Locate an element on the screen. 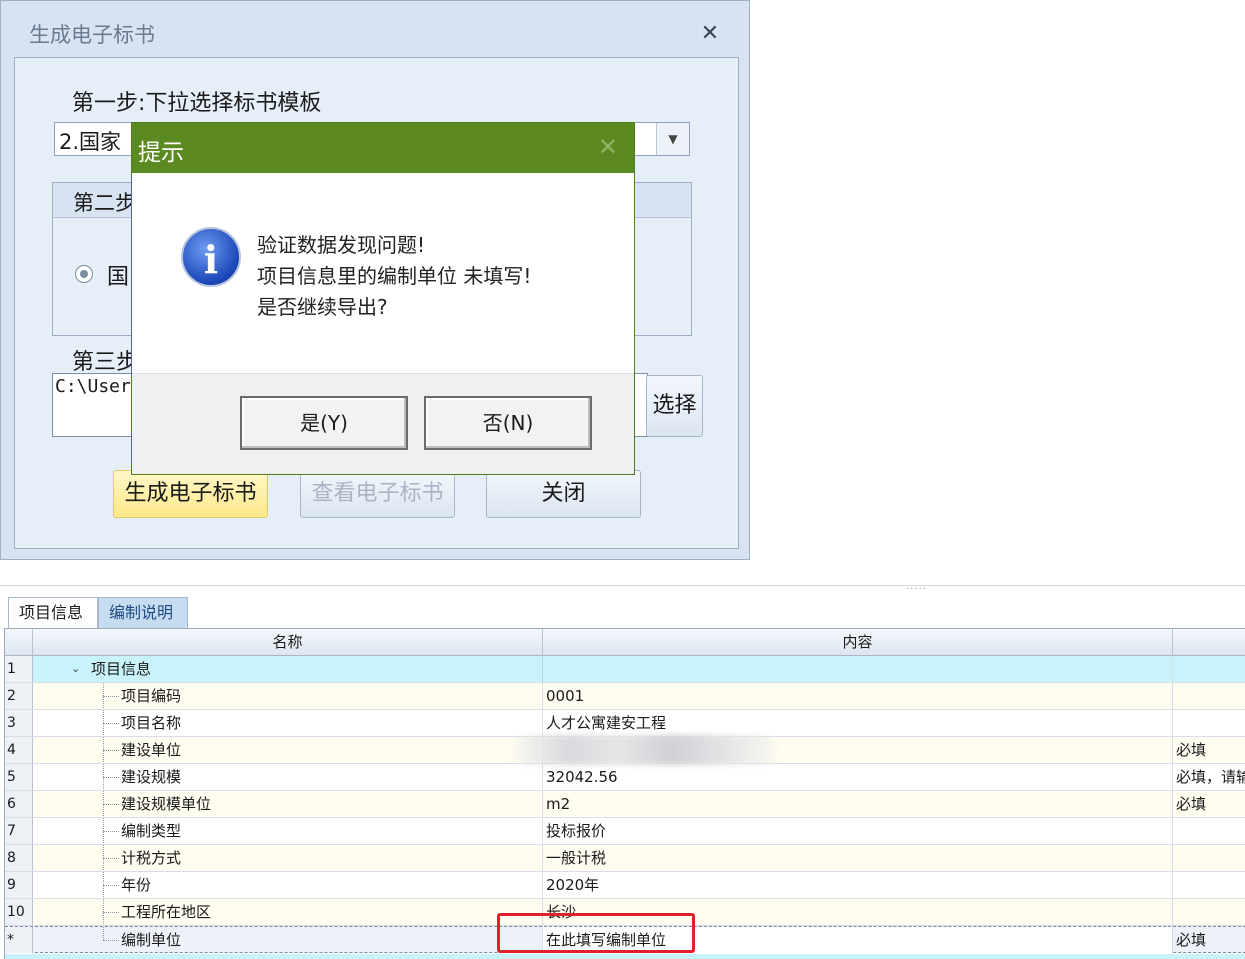  generate-bid-button: 生成电子标书 is located at coordinates (190, 494).